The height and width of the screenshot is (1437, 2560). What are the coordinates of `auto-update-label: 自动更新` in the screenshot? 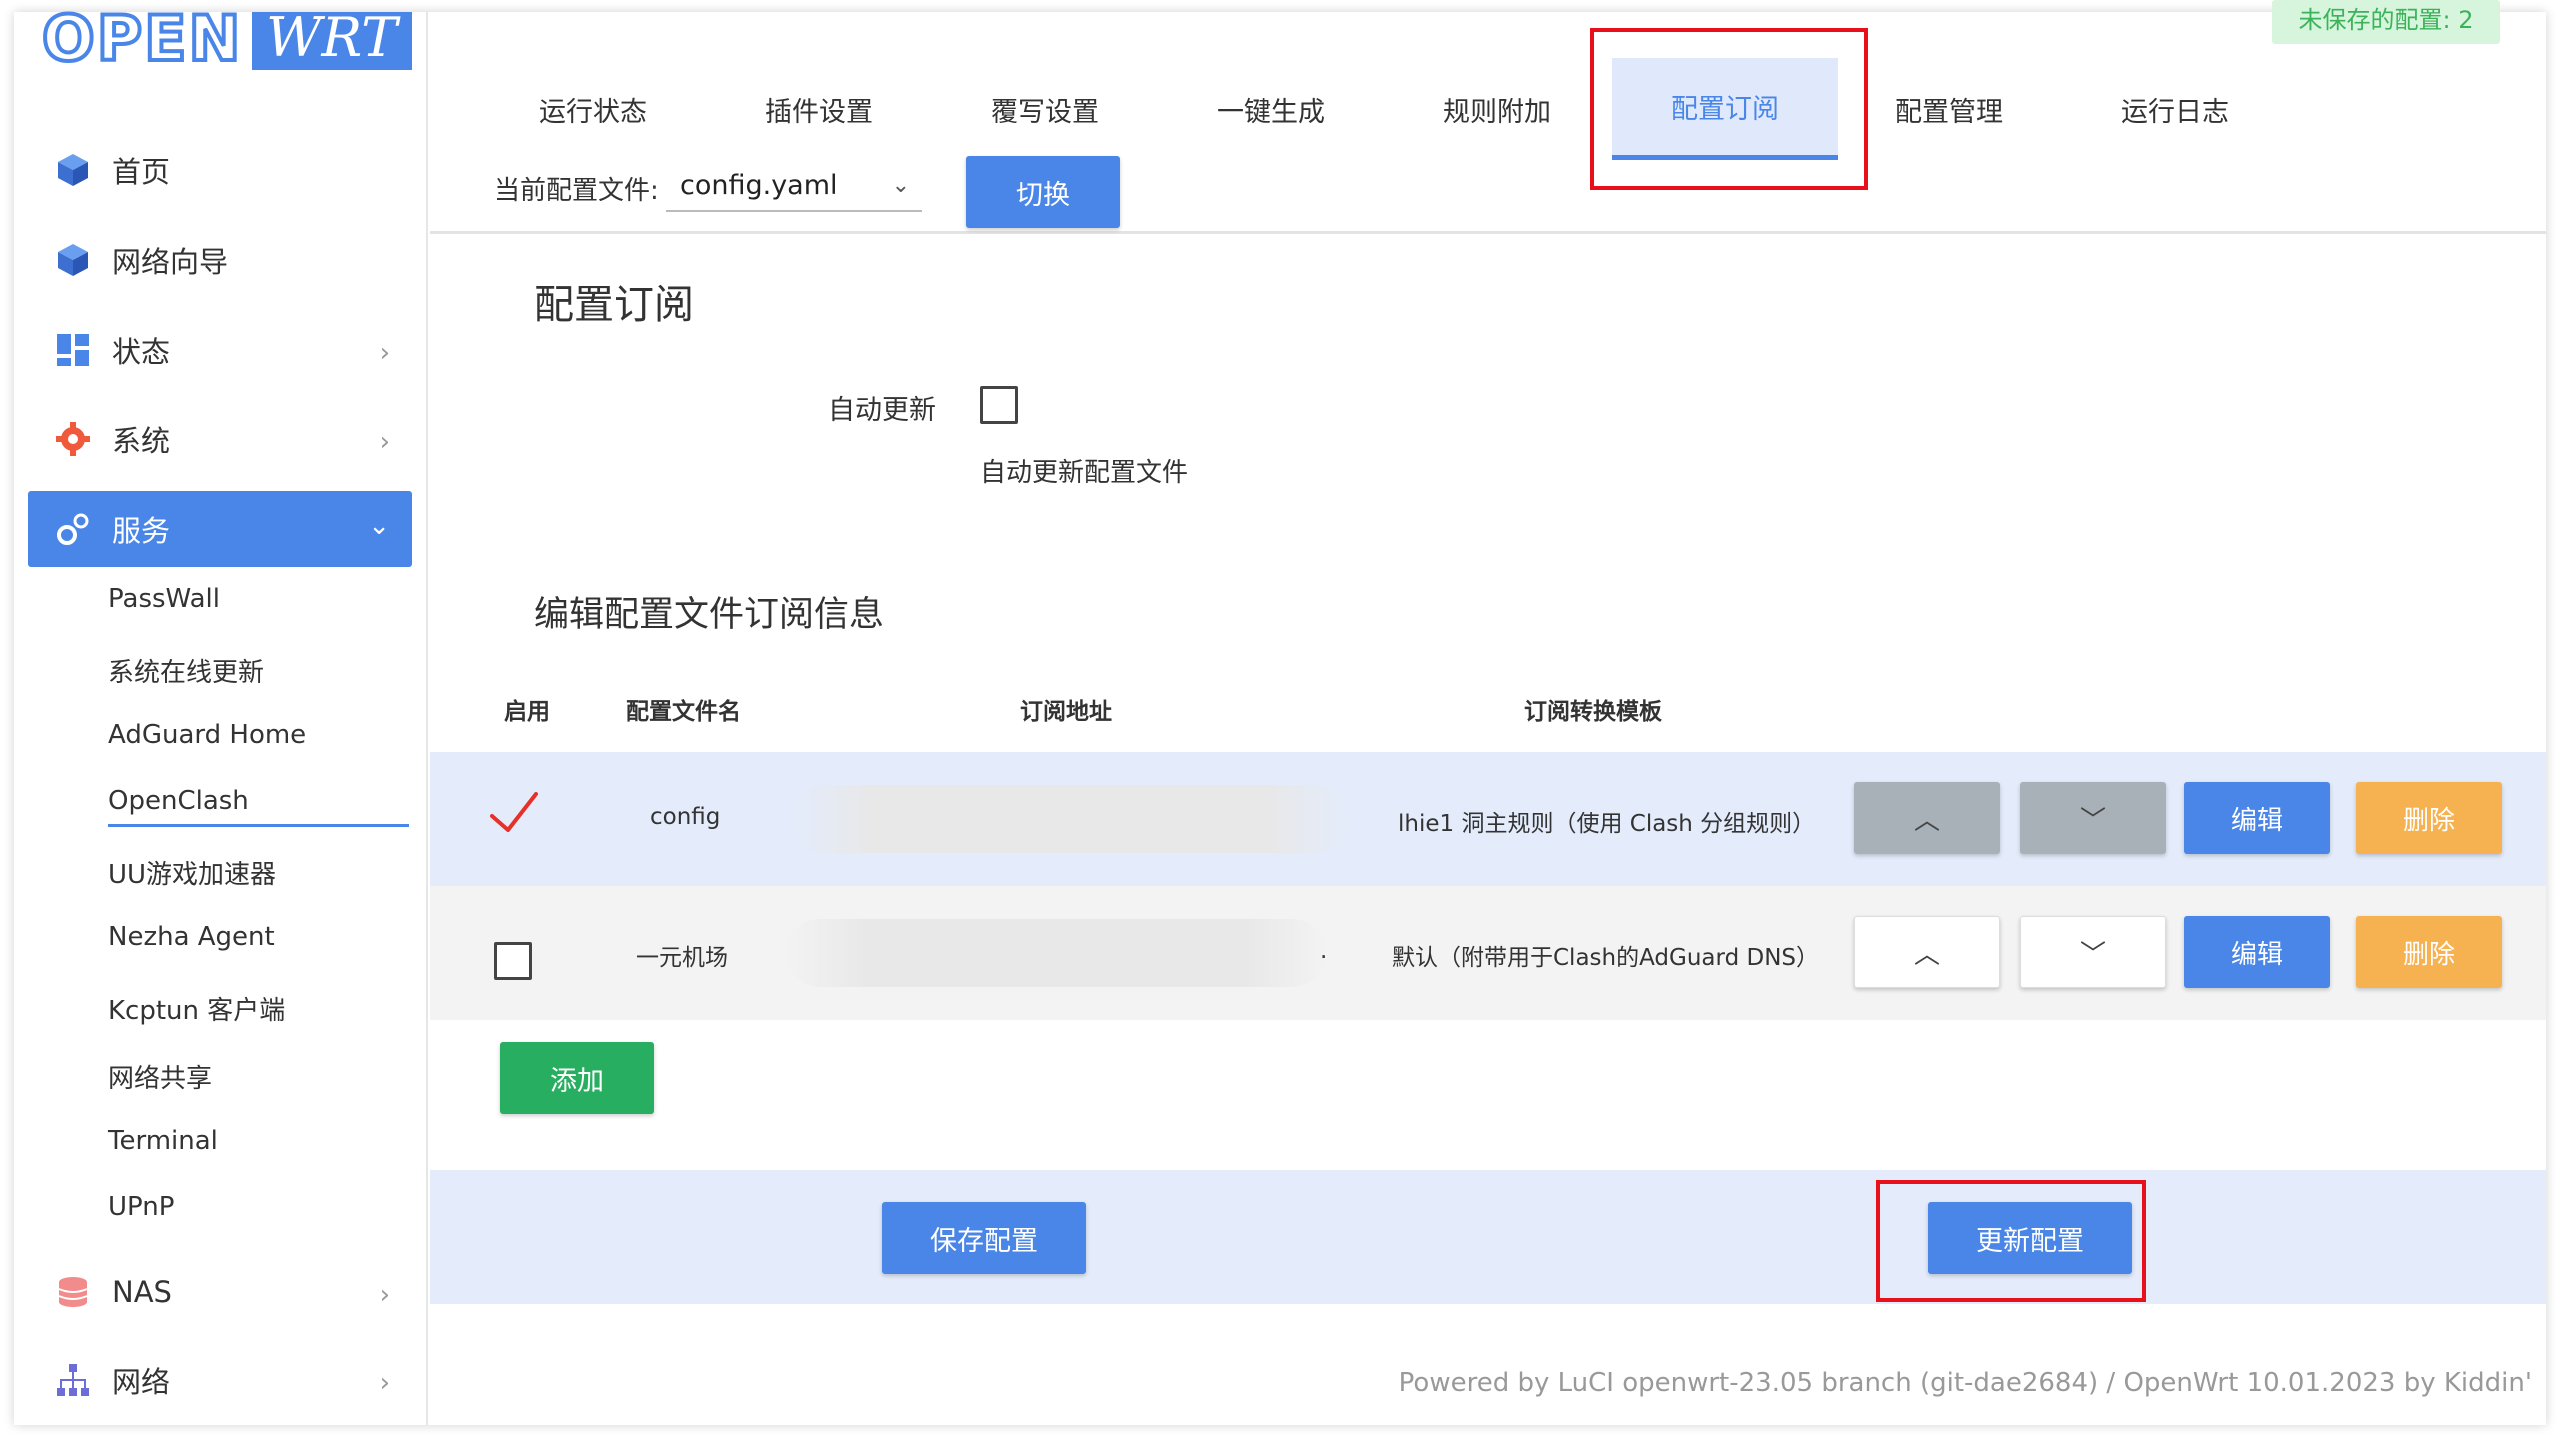 It's located at (882, 410).